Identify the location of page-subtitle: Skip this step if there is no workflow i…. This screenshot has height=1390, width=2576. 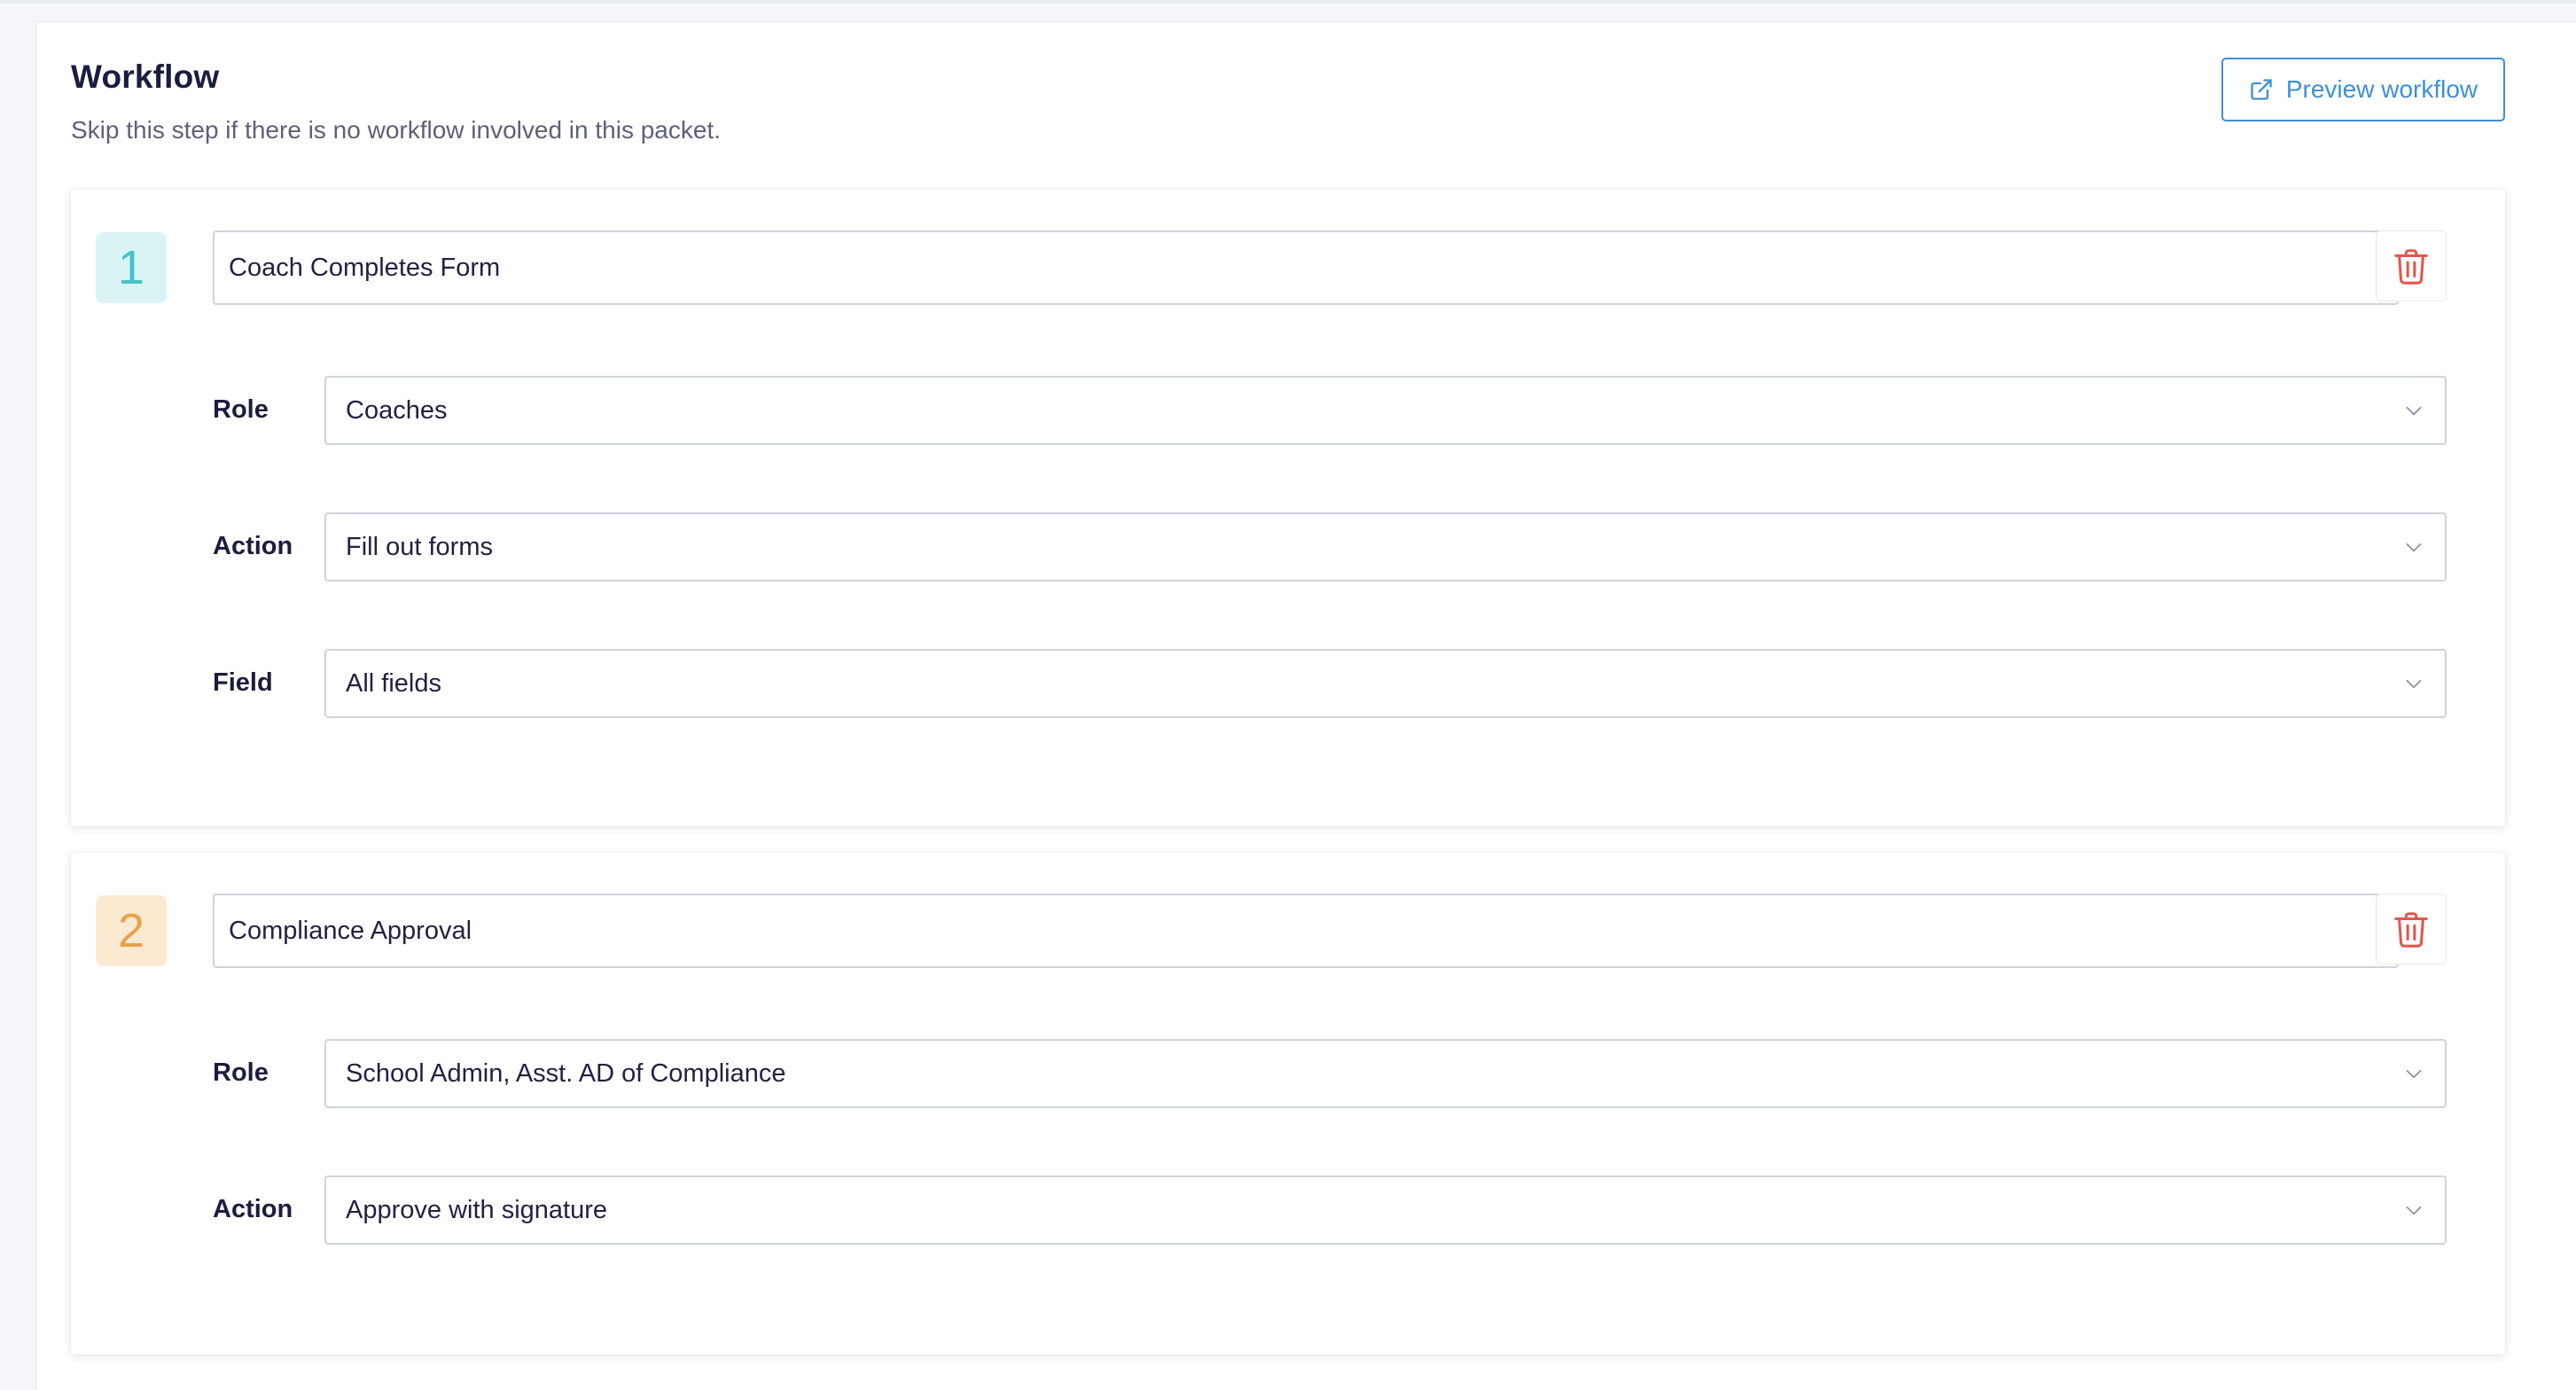
(396, 130).